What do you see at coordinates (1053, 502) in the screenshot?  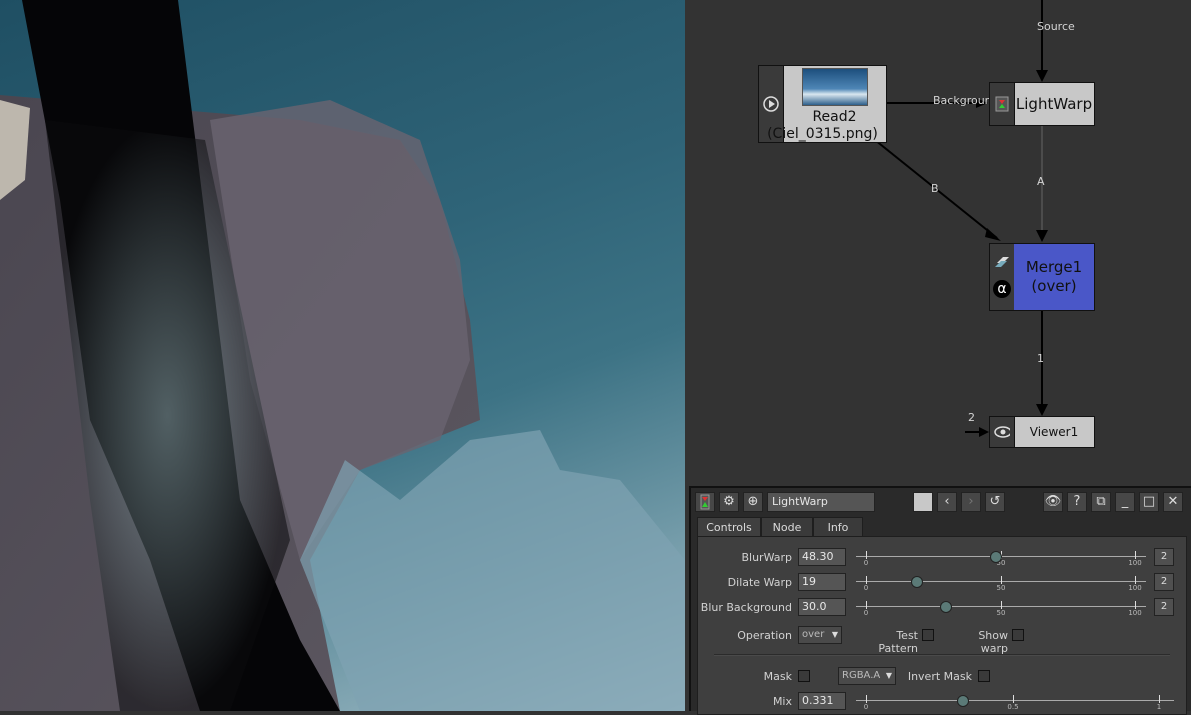 I see `show-overlay-icon: 👁` at bounding box center [1053, 502].